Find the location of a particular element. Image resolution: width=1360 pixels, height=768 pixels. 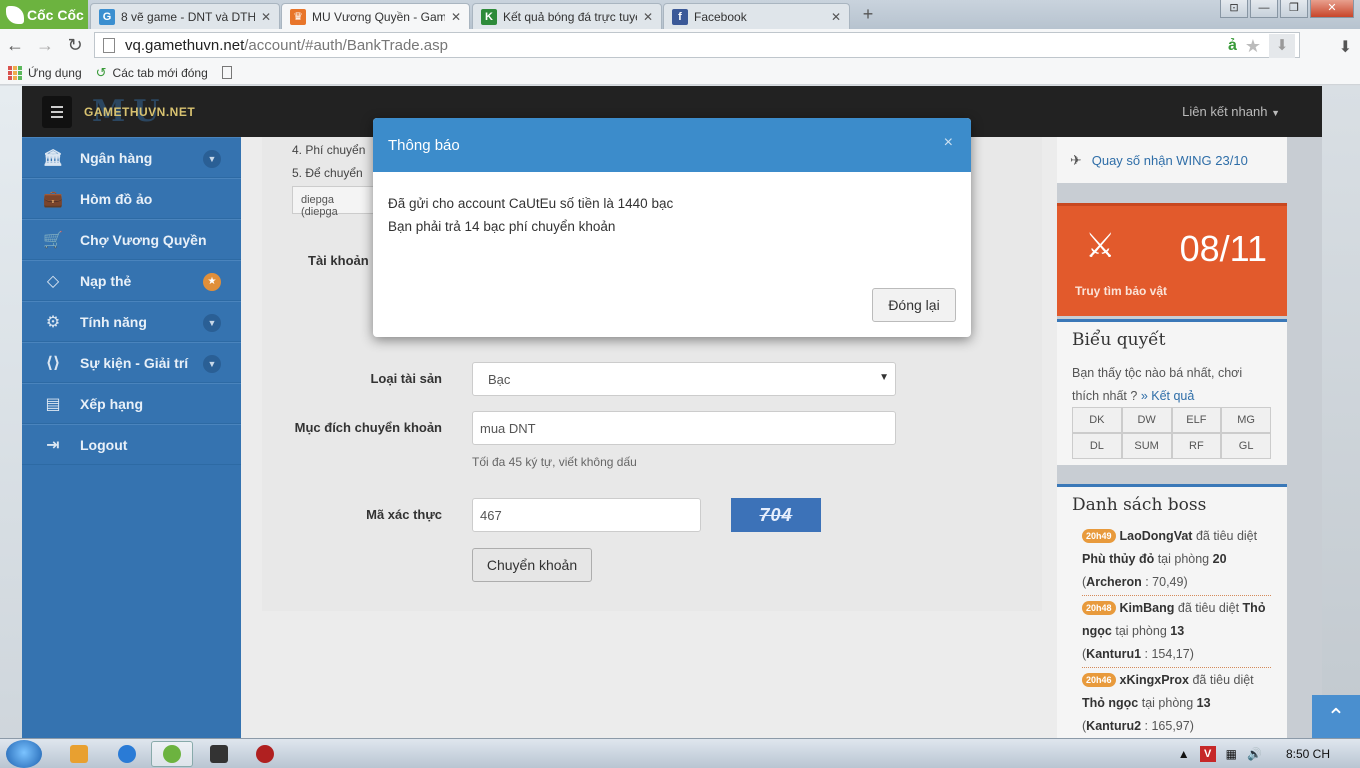

modal-header: Thông báo × is located at coordinates (672, 145).